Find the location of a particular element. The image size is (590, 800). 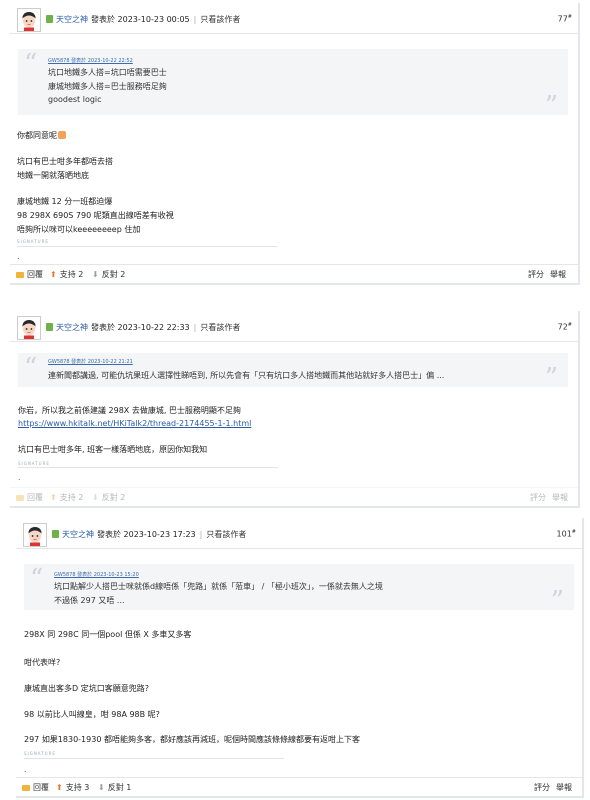

post-time: 發表於 2023-10-23 00:05 is located at coordinates (140, 19).